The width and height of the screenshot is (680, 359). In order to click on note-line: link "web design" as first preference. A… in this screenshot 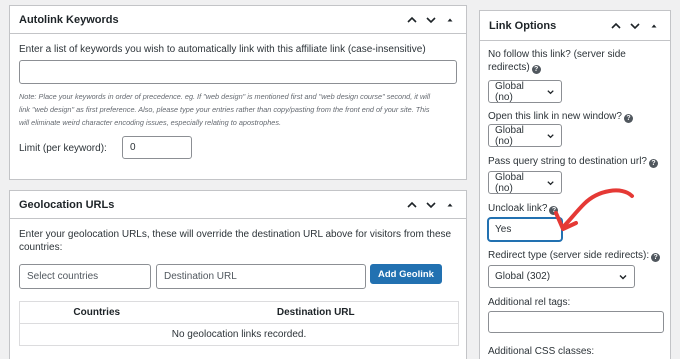, I will do `click(224, 109)`.